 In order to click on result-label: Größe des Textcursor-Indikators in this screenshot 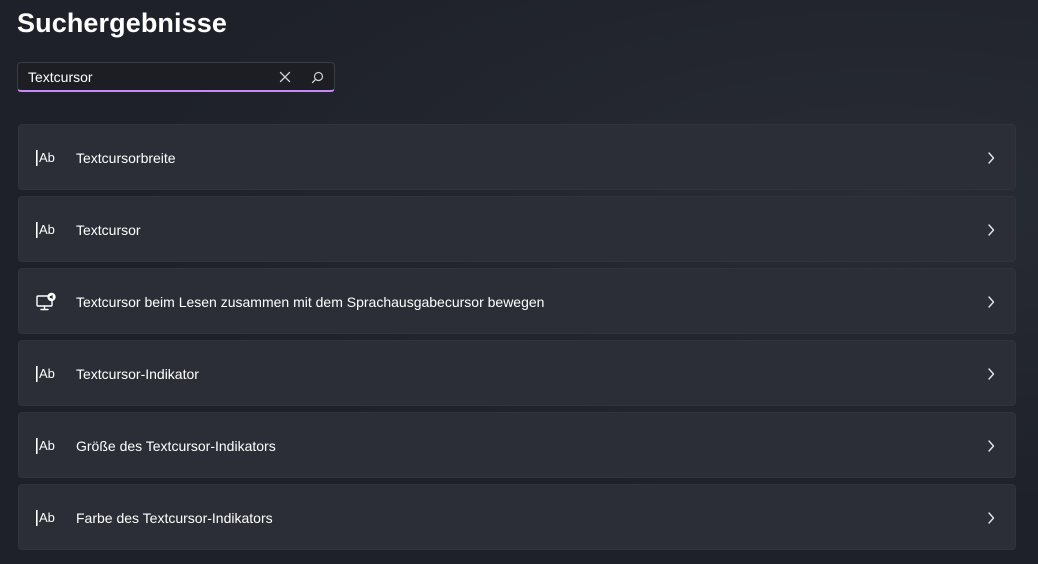, I will do `click(176, 446)`.